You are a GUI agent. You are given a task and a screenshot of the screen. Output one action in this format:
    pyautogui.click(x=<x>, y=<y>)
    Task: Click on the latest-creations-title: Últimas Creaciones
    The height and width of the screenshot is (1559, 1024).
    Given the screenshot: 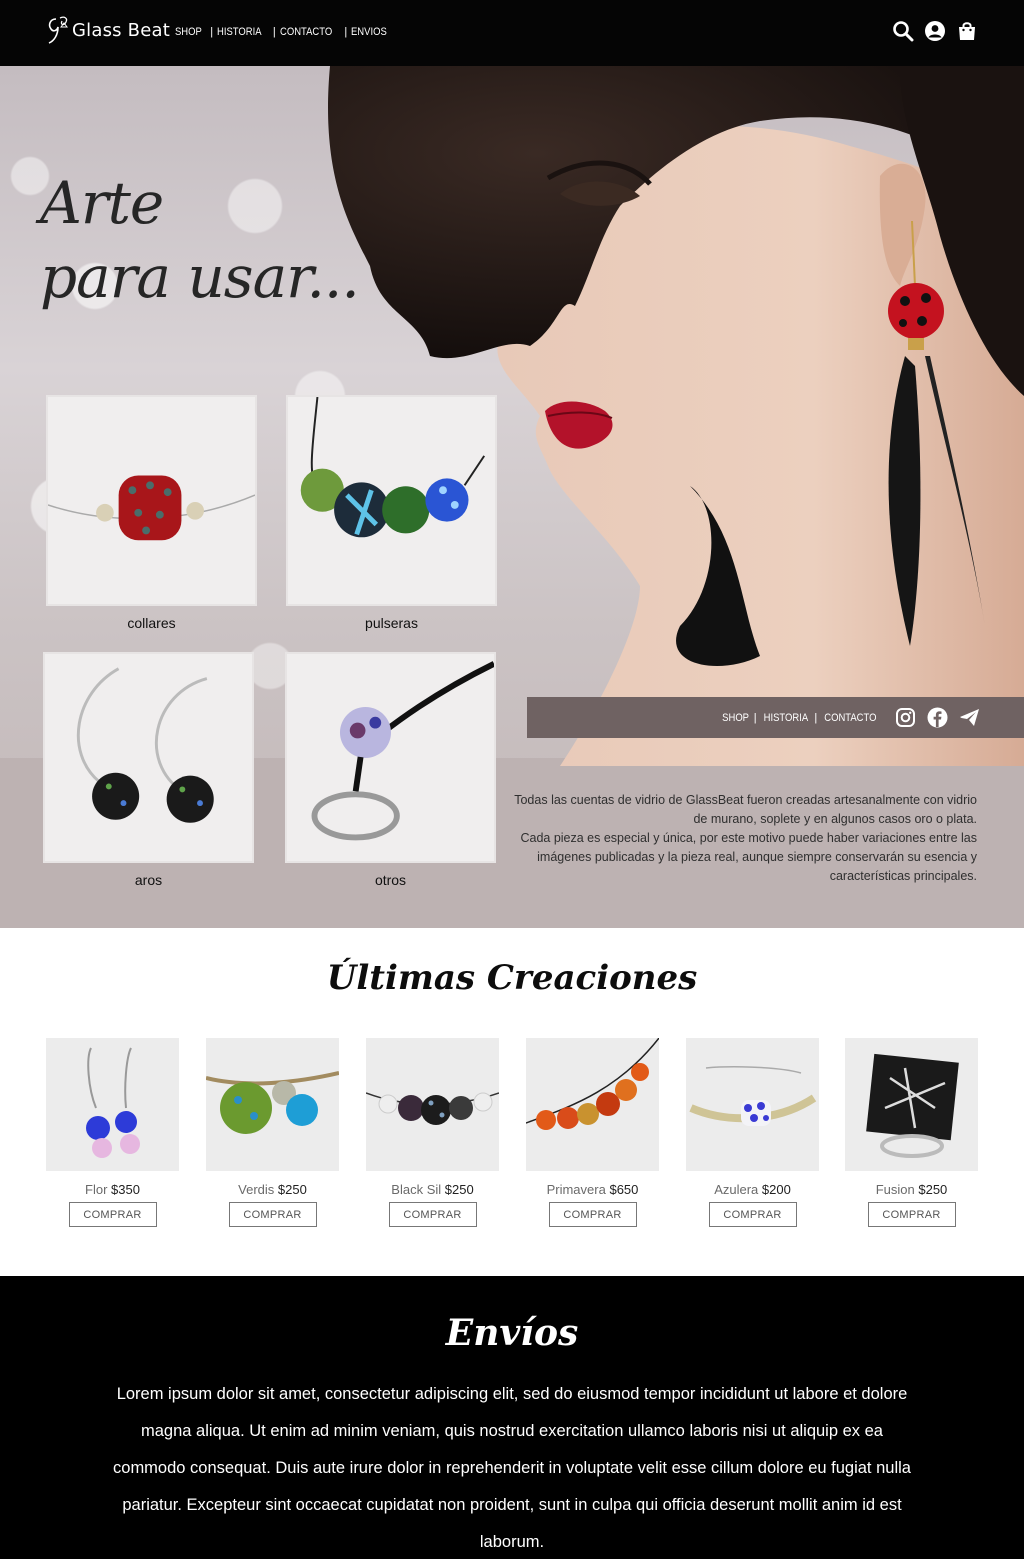 What is the action you would take?
    pyautogui.click(x=512, y=978)
    